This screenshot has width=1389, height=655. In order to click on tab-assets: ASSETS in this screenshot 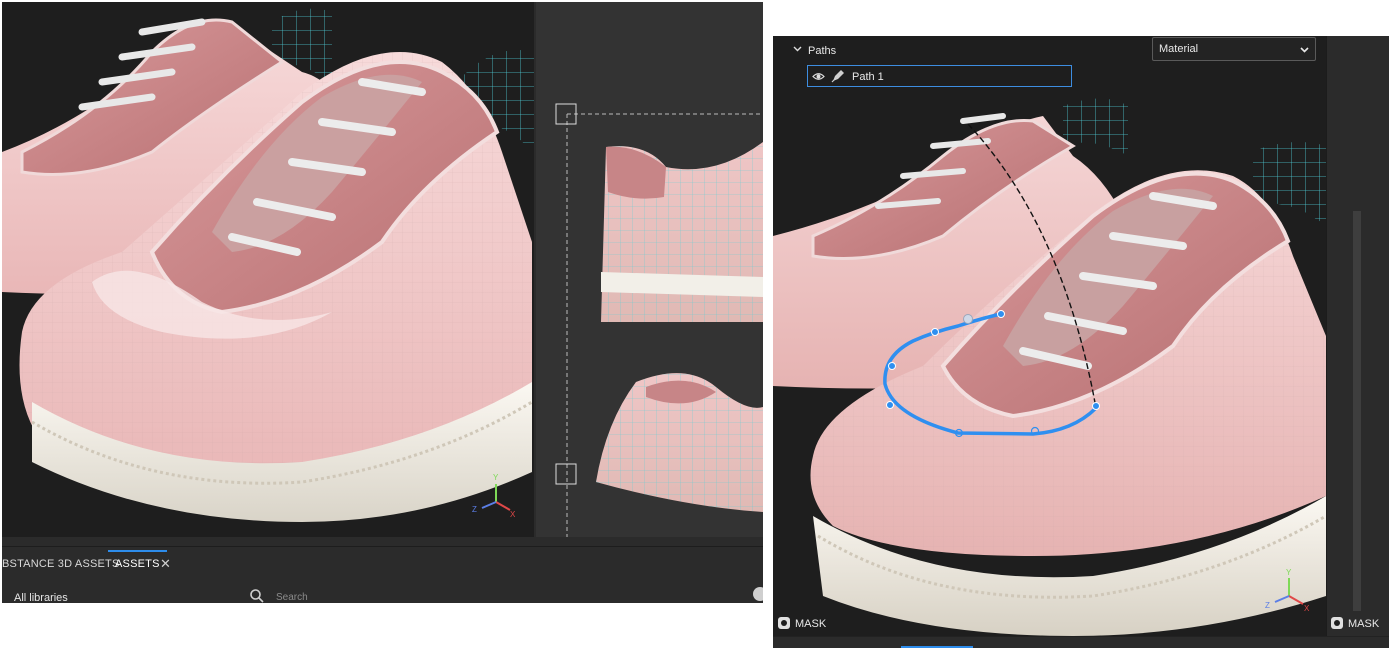, I will do `click(137, 564)`.